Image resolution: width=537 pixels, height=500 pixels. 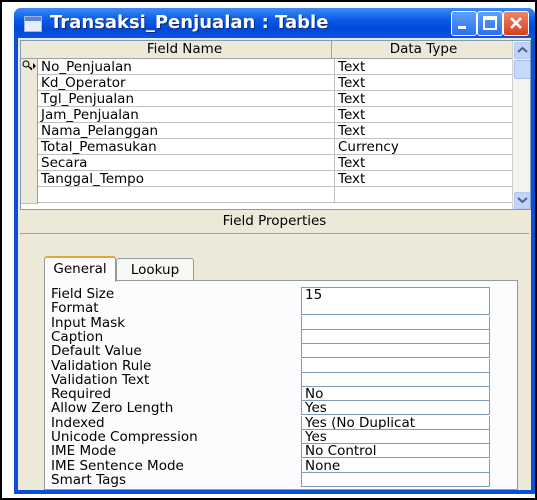 I want to click on close-icon, so click(x=516, y=23).